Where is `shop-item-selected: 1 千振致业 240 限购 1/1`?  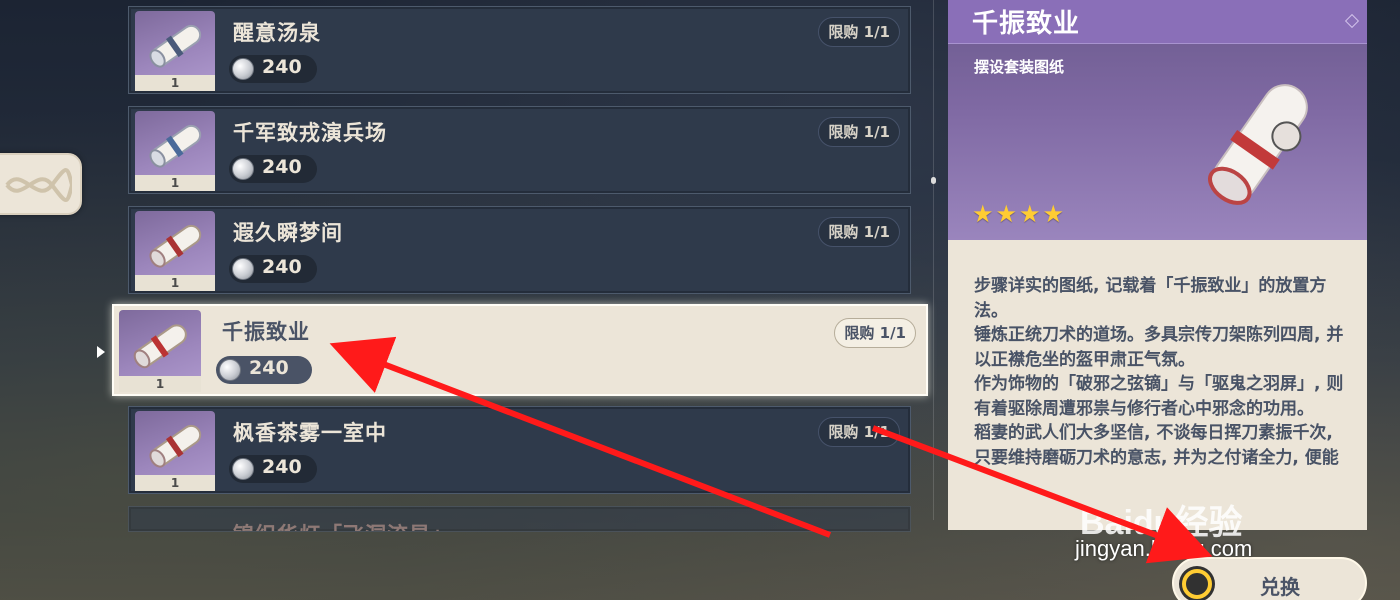
shop-item-selected: 1 千振致业 240 限购 1/1 is located at coordinates (520, 350).